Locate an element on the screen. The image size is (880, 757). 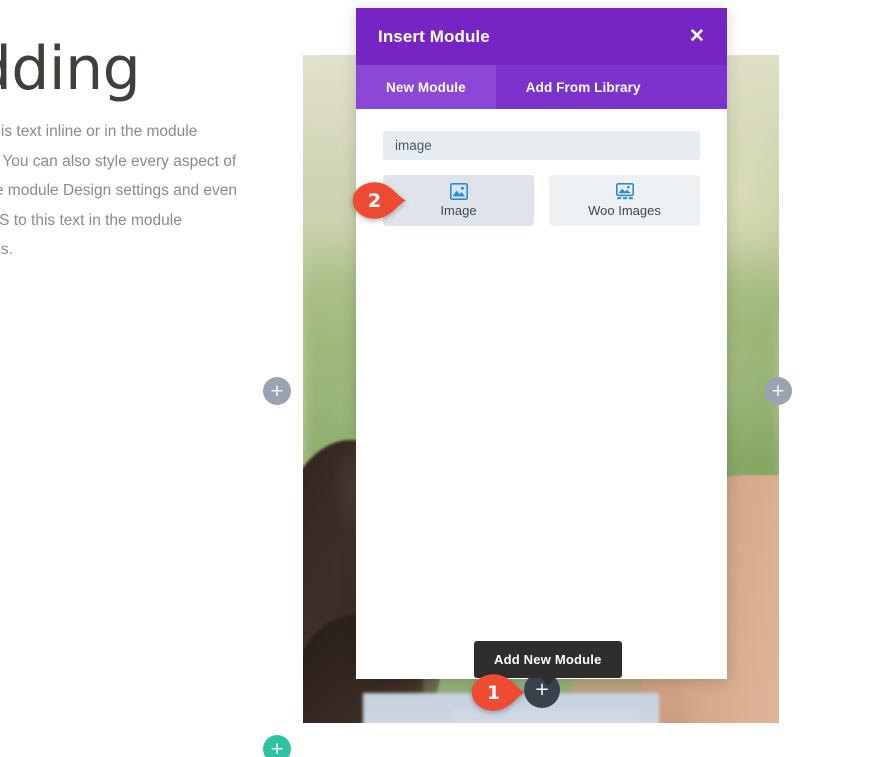
add-row-left-button: + is located at coordinates (277, 391).